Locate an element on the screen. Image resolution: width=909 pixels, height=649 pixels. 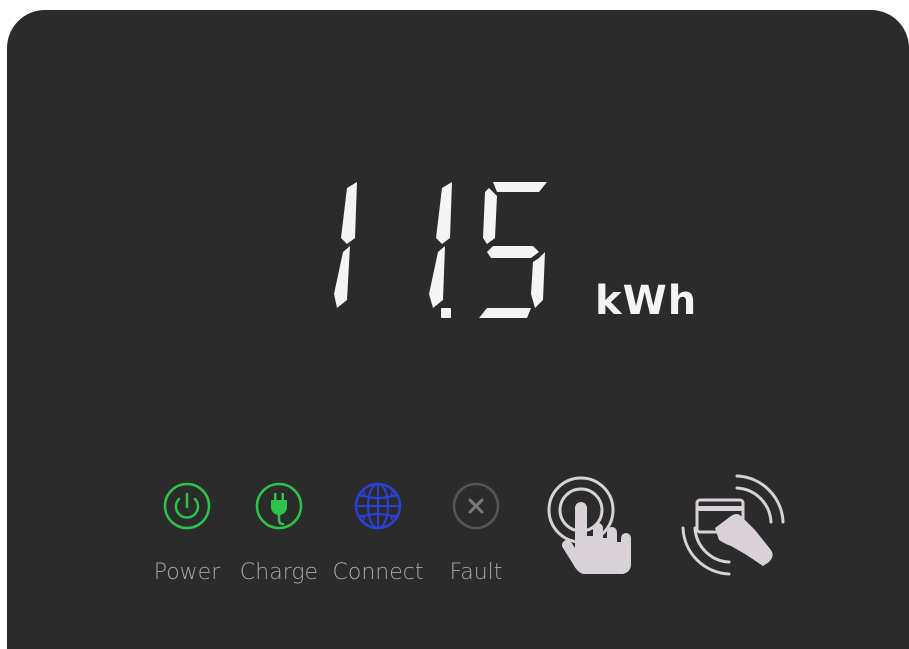
globe-icon is located at coordinates (378, 506).